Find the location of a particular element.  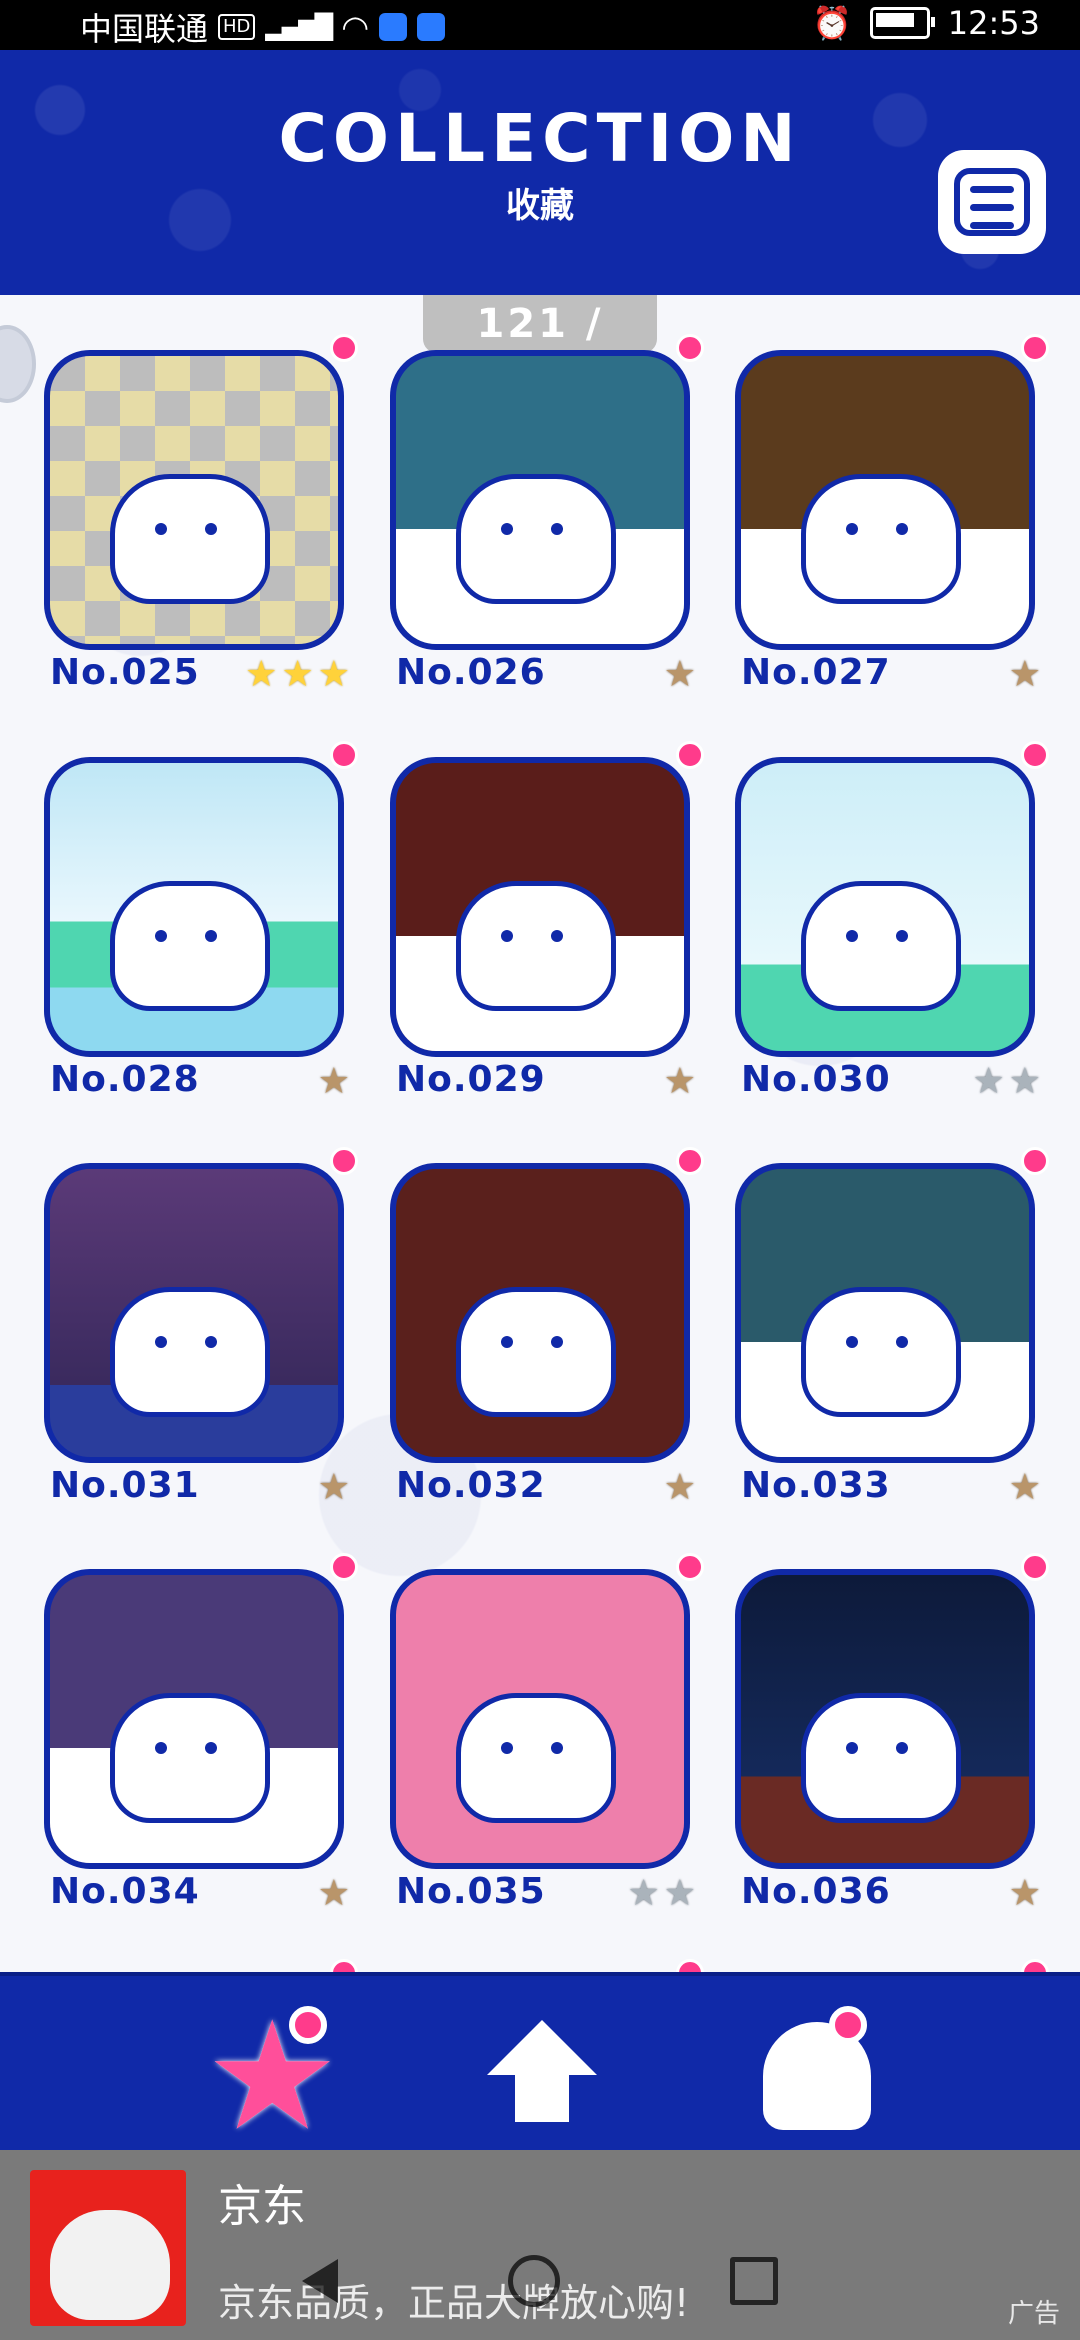

wifi-icon: ◠ is located at coordinates (355, 27).